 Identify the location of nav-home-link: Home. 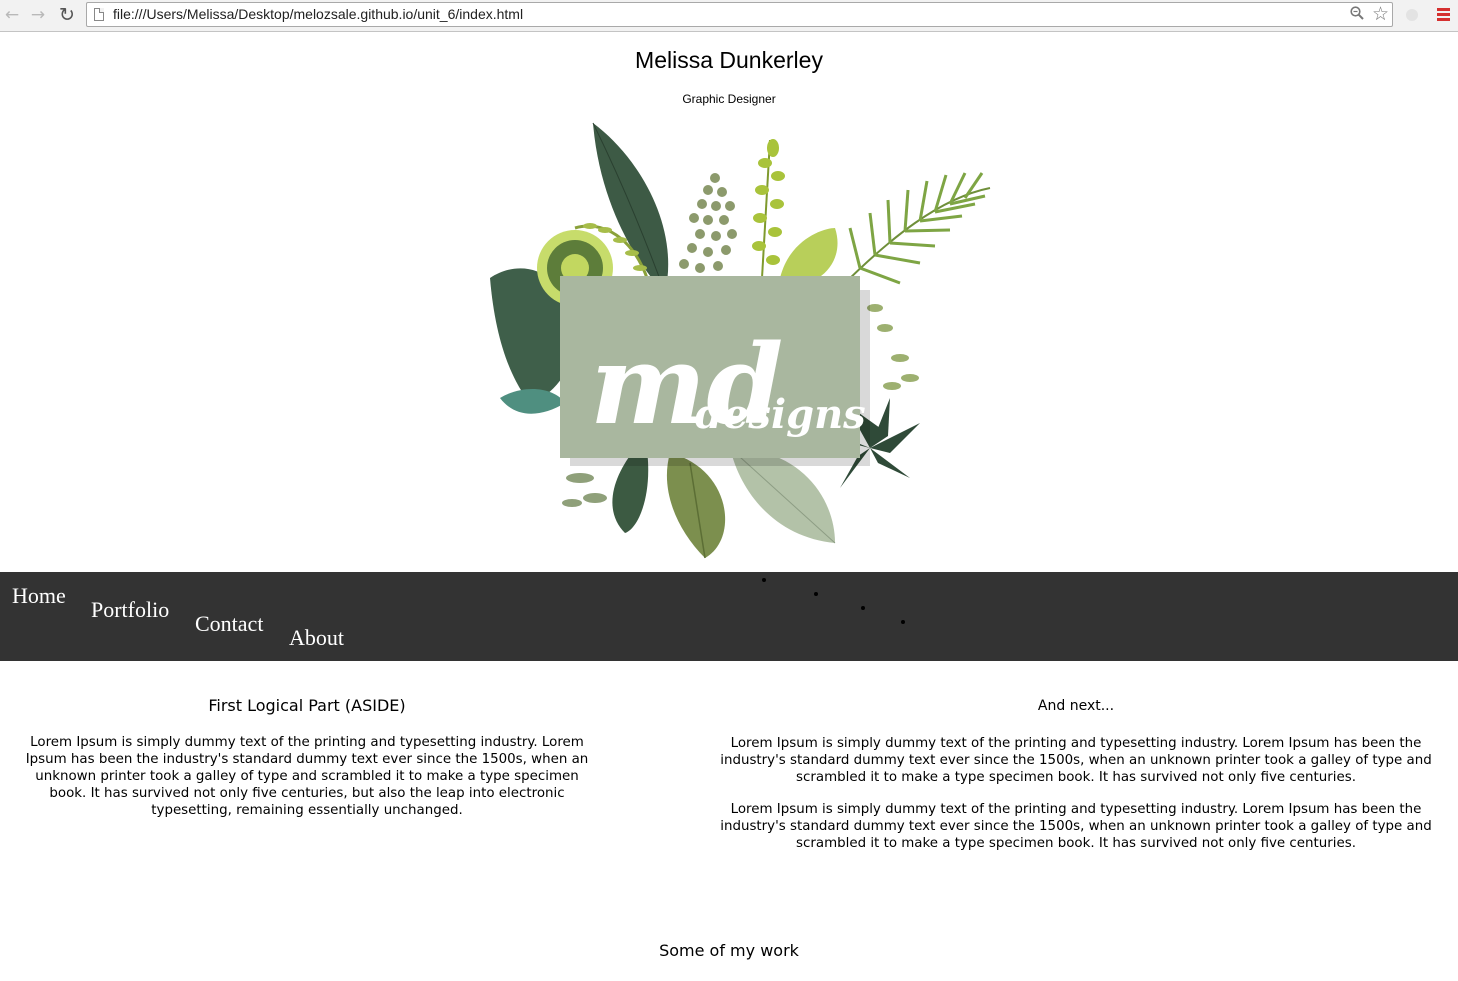
(39, 596).